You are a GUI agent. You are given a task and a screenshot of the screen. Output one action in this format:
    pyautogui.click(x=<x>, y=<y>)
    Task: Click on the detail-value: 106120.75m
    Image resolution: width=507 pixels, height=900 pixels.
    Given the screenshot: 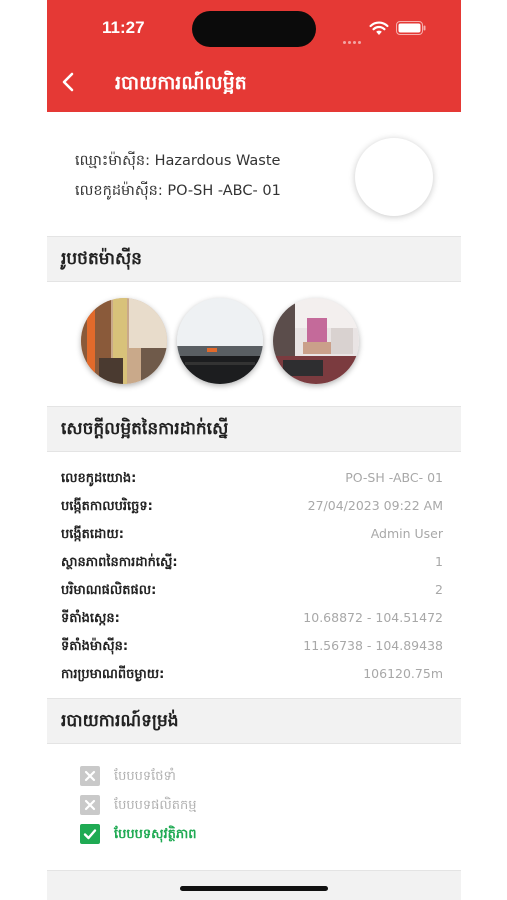 What is the action you would take?
    pyautogui.click(x=403, y=673)
    